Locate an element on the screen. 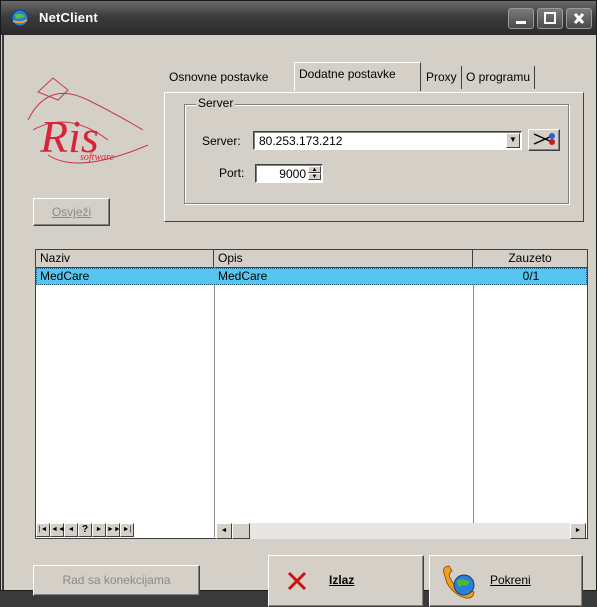 This screenshot has width=597, height=607. minimize-button is located at coordinates (521, 18).